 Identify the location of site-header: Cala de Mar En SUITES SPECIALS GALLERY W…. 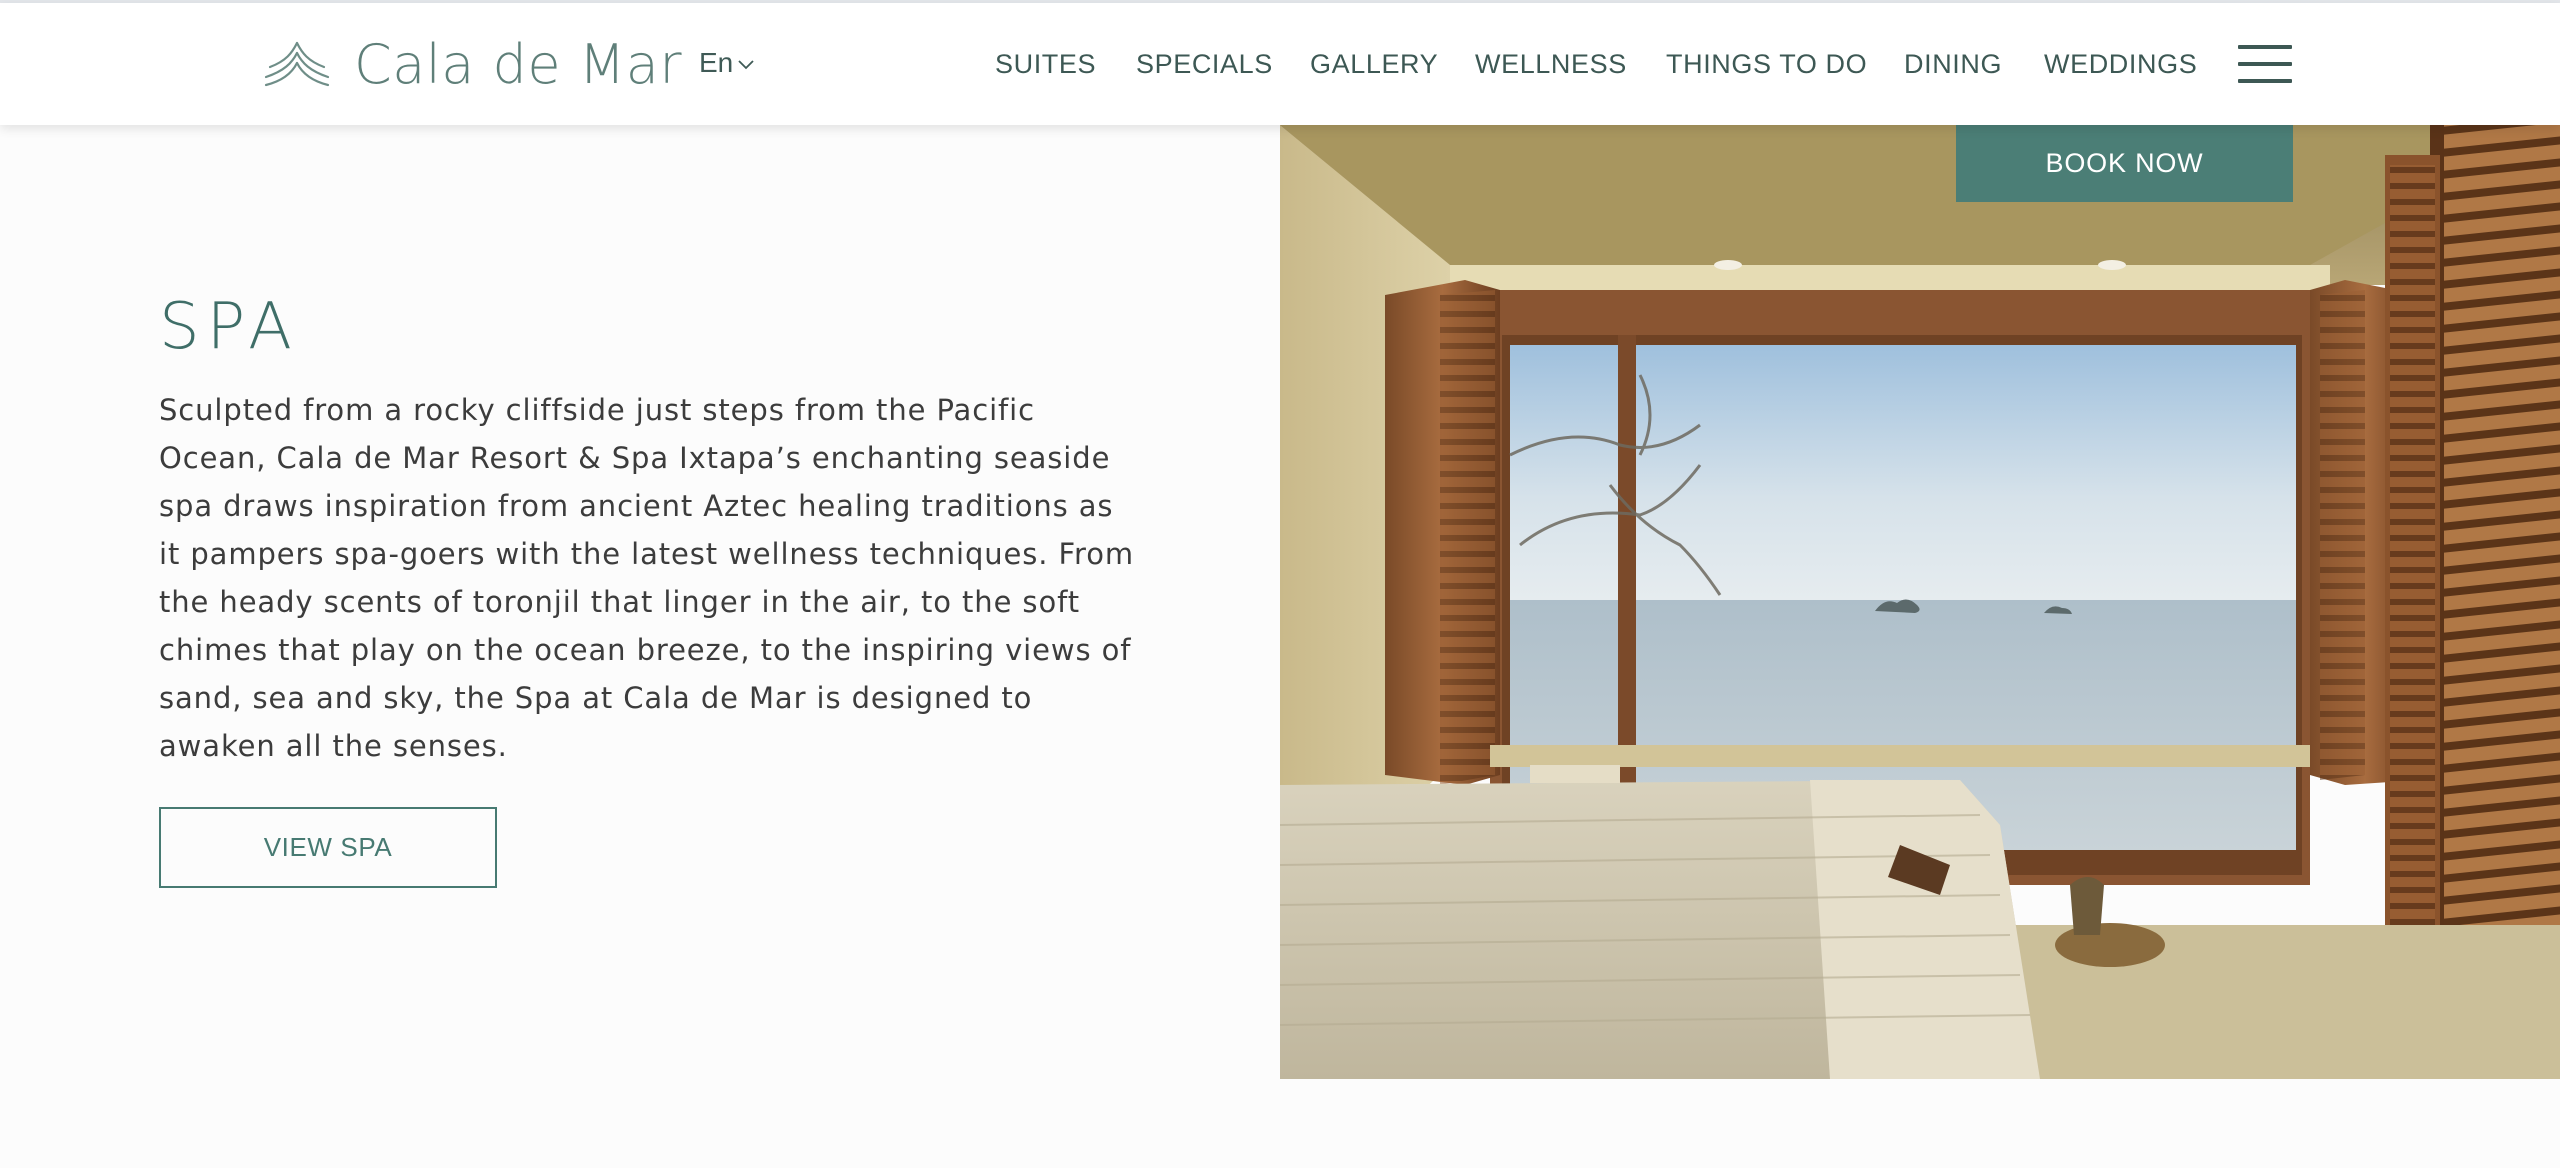
(1280, 64).